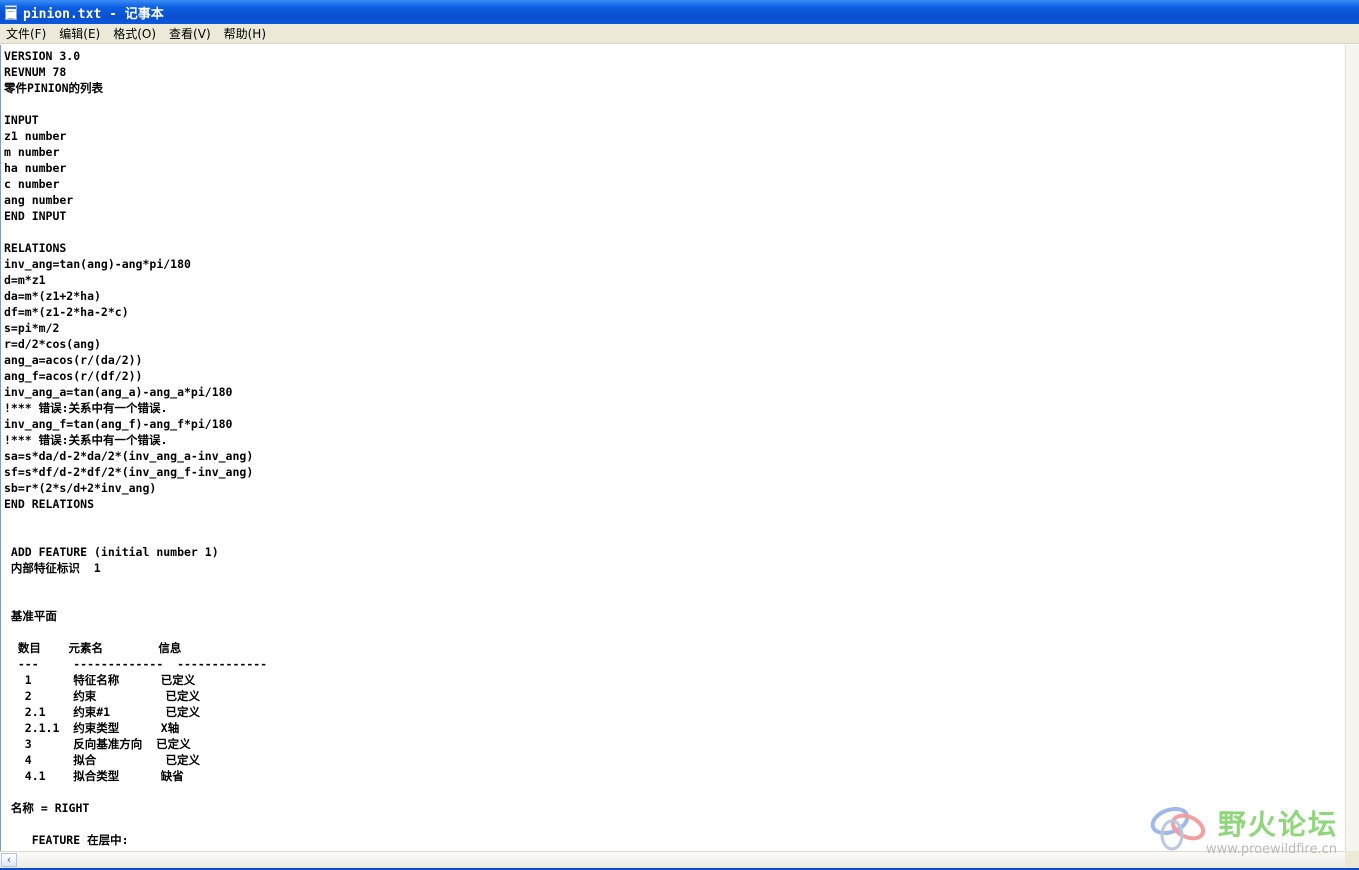 Image resolution: width=1359 pixels, height=870 pixels. What do you see at coordinates (66, 312) in the screenshot?
I see `text-line: df=m*(z1-2*ha-2*c)` at bounding box center [66, 312].